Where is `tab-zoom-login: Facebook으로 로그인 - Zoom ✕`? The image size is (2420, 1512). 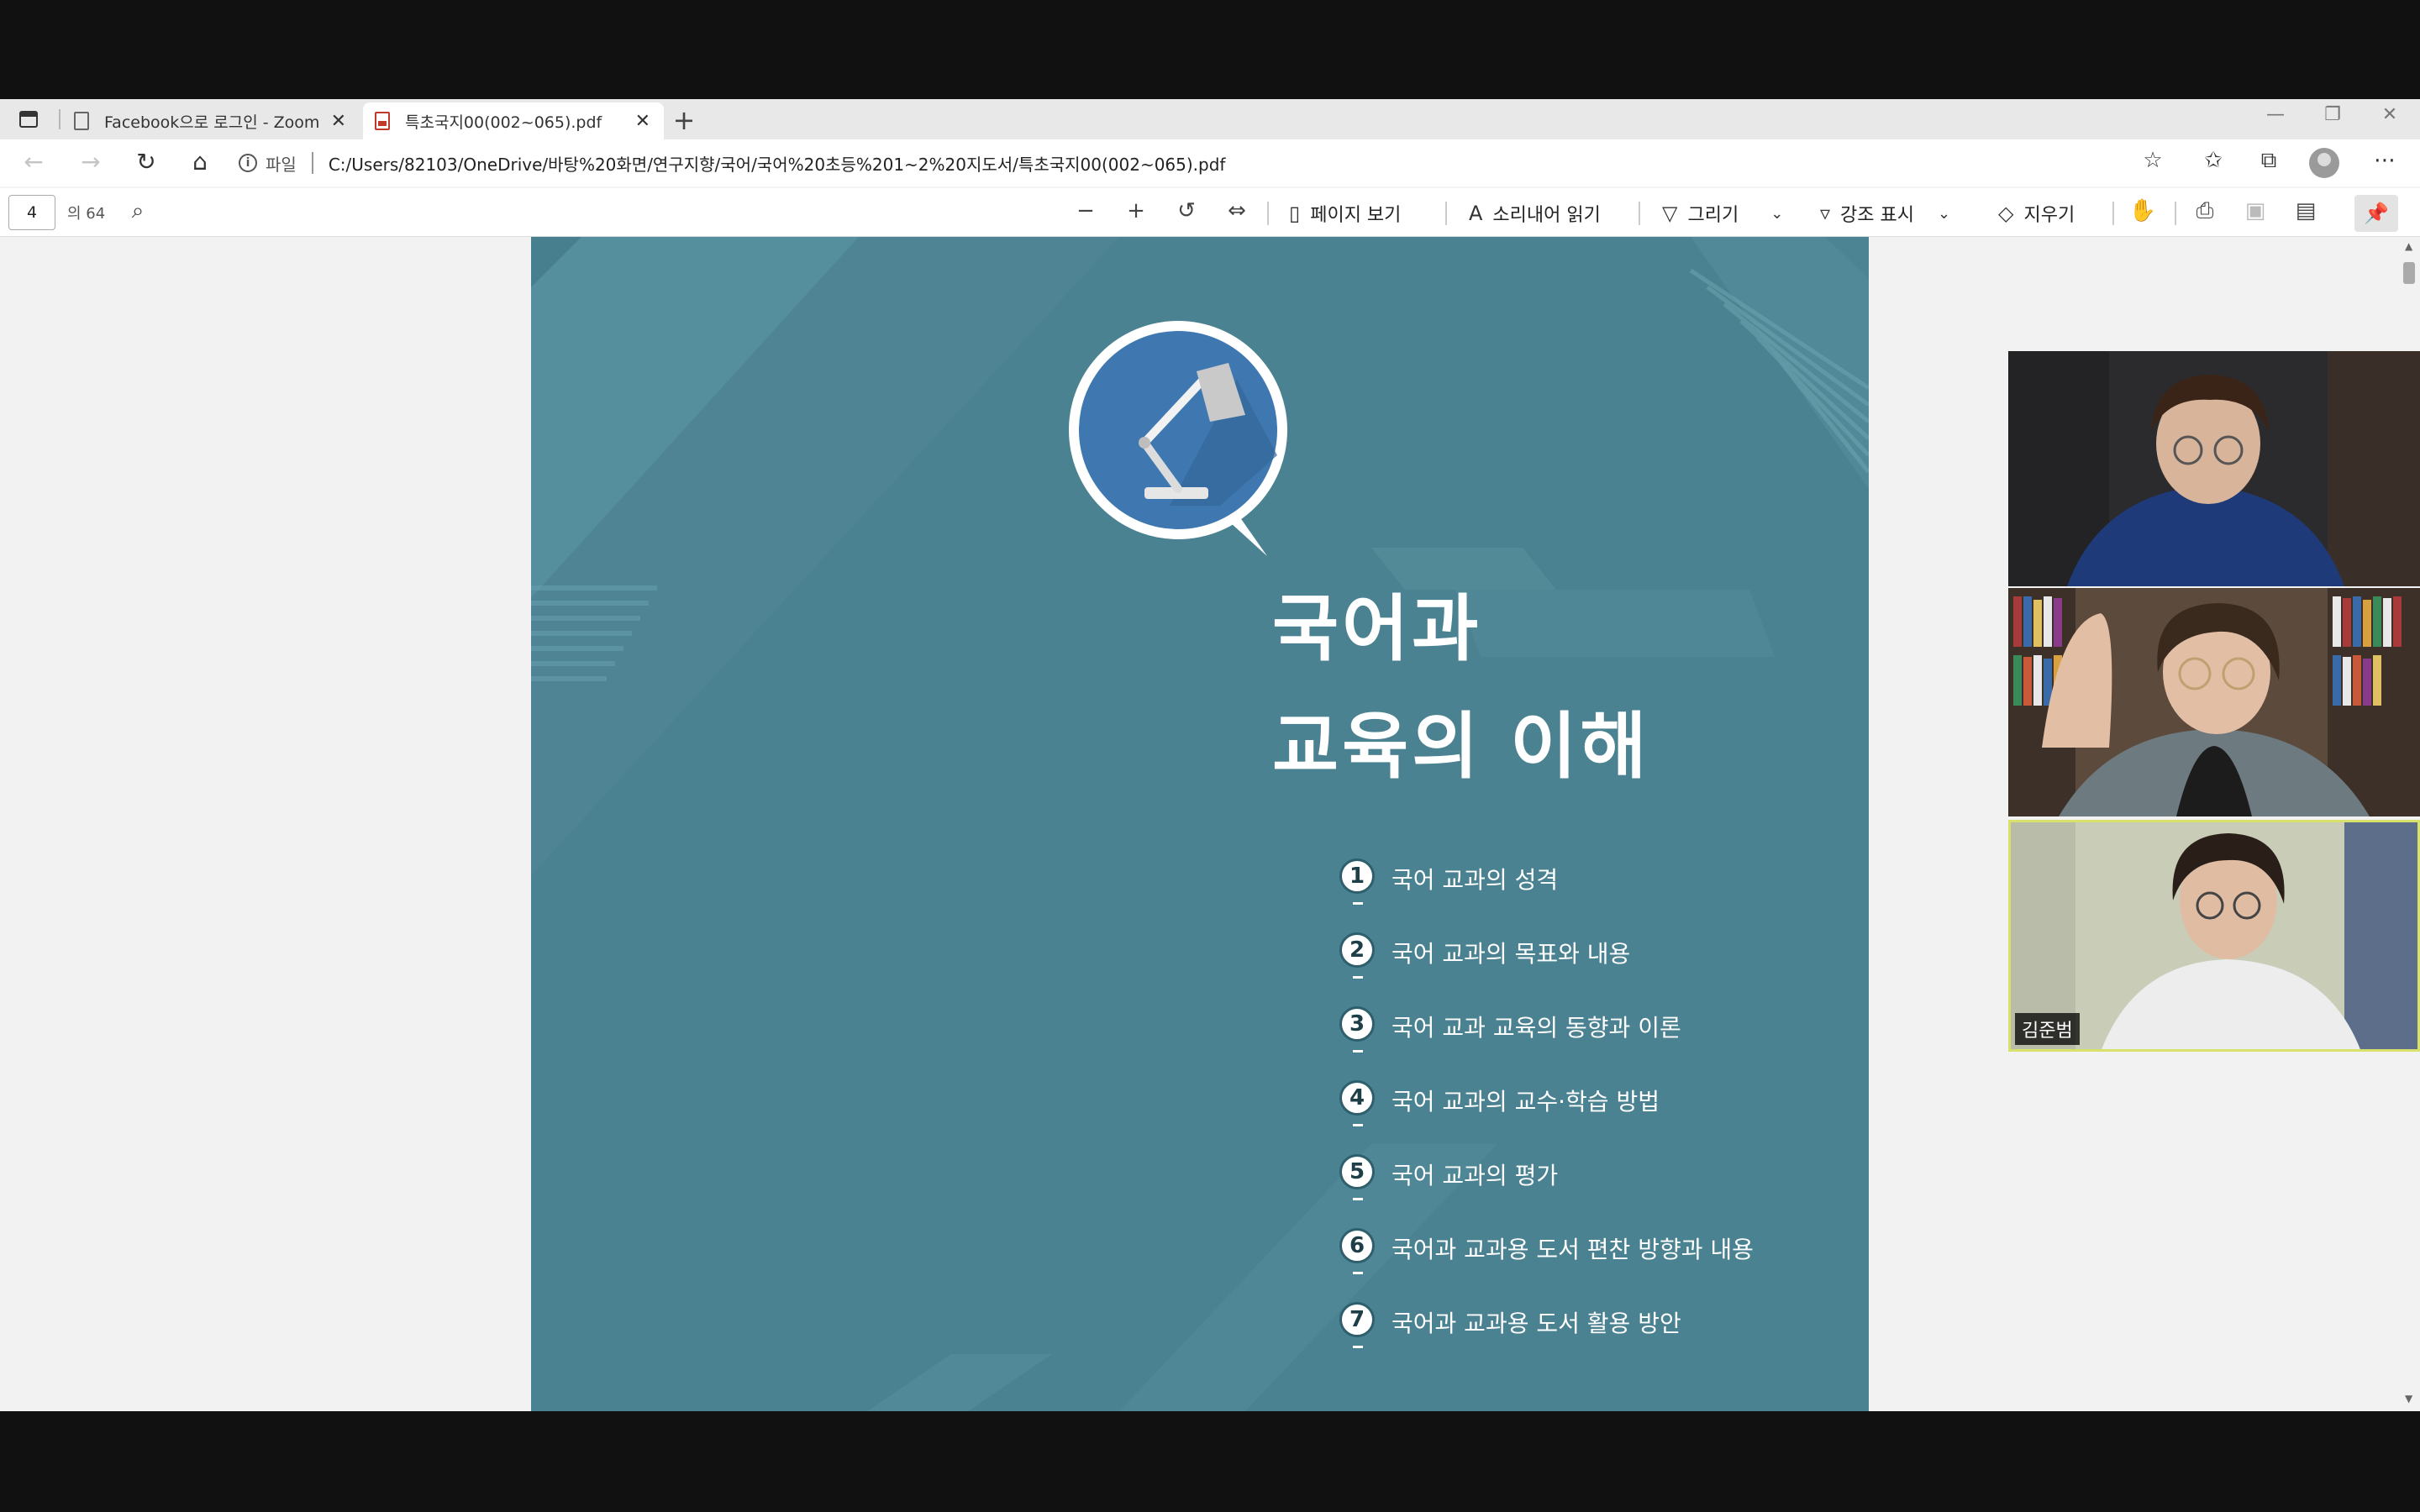
tab-zoom-login: Facebook으로 로그인 - Zoom ✕ is located at coordinates (214, 120).